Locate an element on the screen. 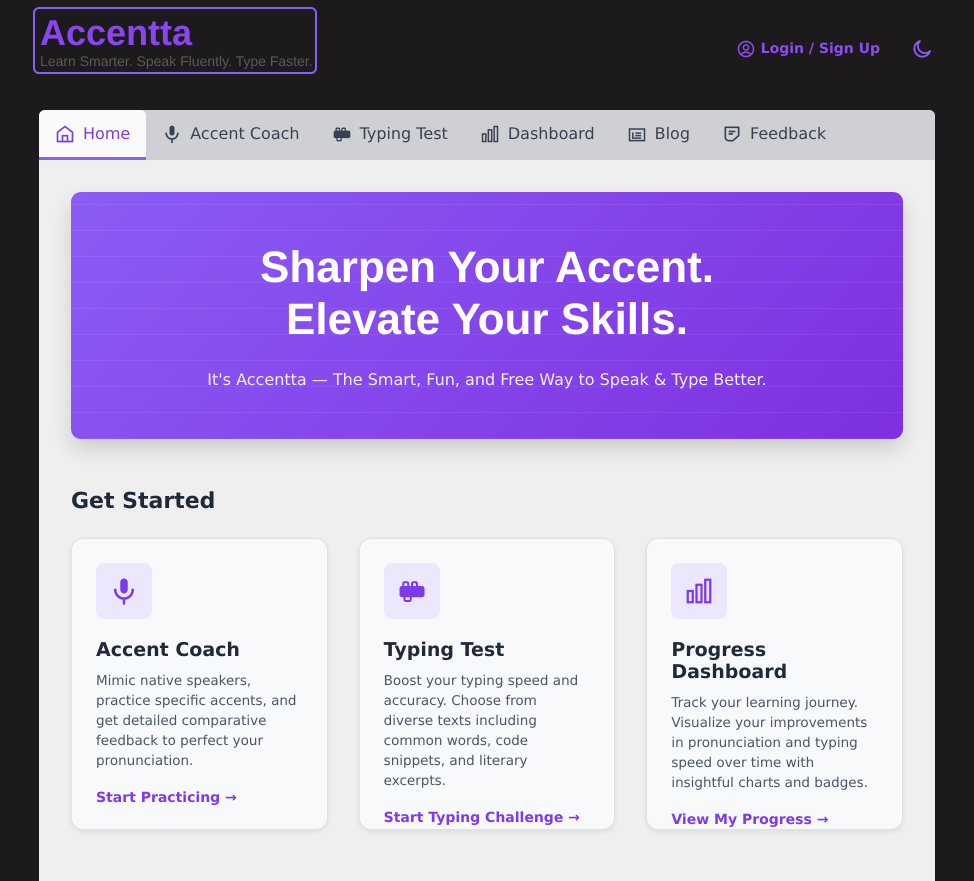  login-link: Login / Sign Up is located at coordinates (808, 49).